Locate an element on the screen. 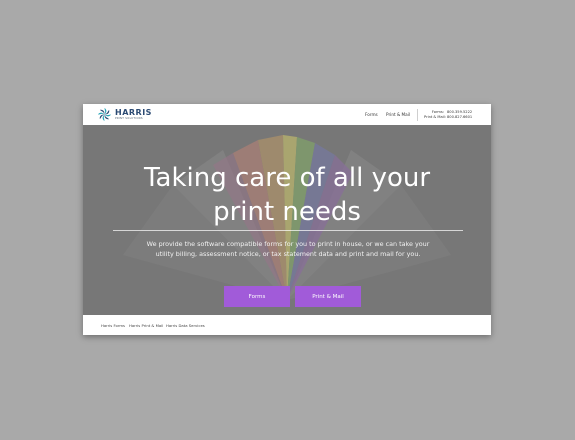 This screenshot has width=575, height=440. harris-pinwheel-logo-icon is located at coordinates (104, 114).